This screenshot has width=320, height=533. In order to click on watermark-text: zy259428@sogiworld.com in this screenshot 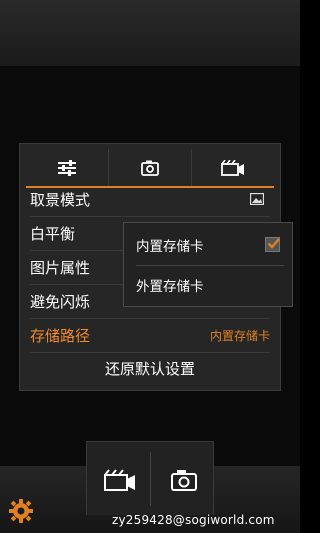, I will do `click(193, 520)`.